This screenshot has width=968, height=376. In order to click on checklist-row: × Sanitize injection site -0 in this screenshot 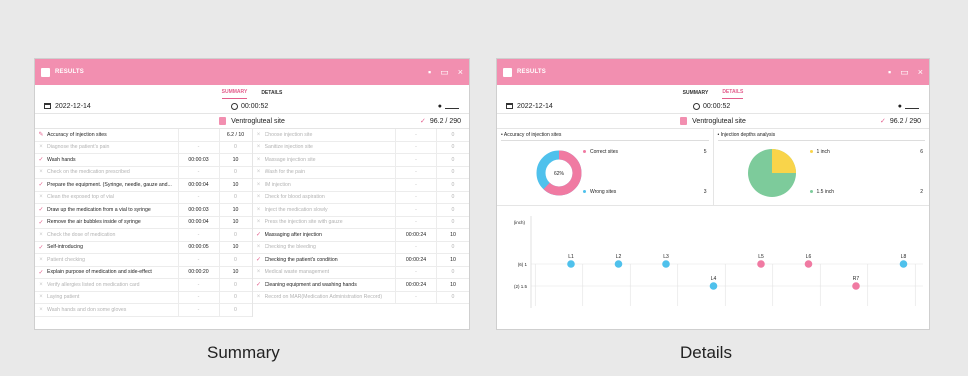, I will do `click(360, 147)`.